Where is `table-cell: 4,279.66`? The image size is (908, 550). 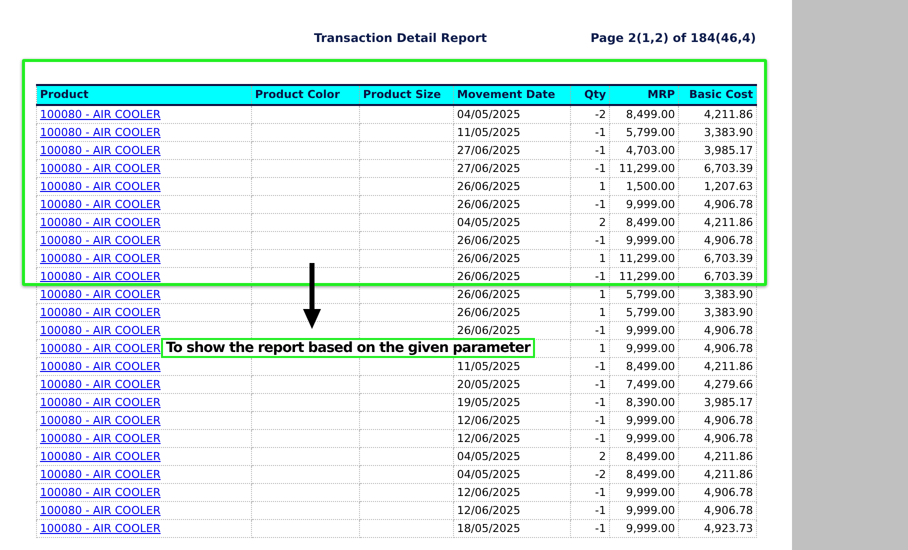 table-cell: 4,279.66 is located at coordinates (717, 385).